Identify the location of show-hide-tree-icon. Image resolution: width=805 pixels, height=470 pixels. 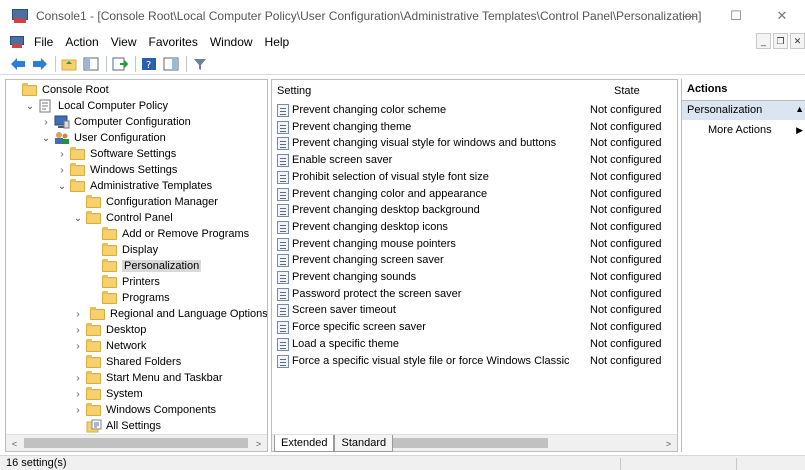
(91, 64).